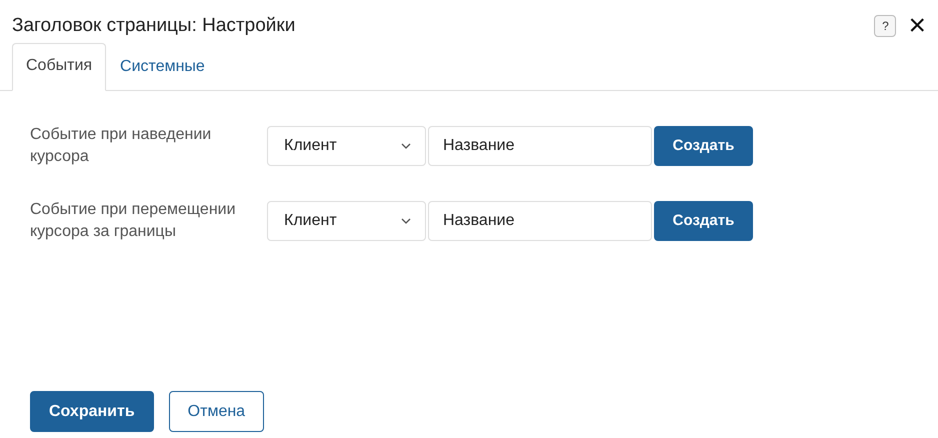  What do you see at coordinates (917, 26) in the screenshot?
I see `close-button: ×` at bounding box center [917, 26].